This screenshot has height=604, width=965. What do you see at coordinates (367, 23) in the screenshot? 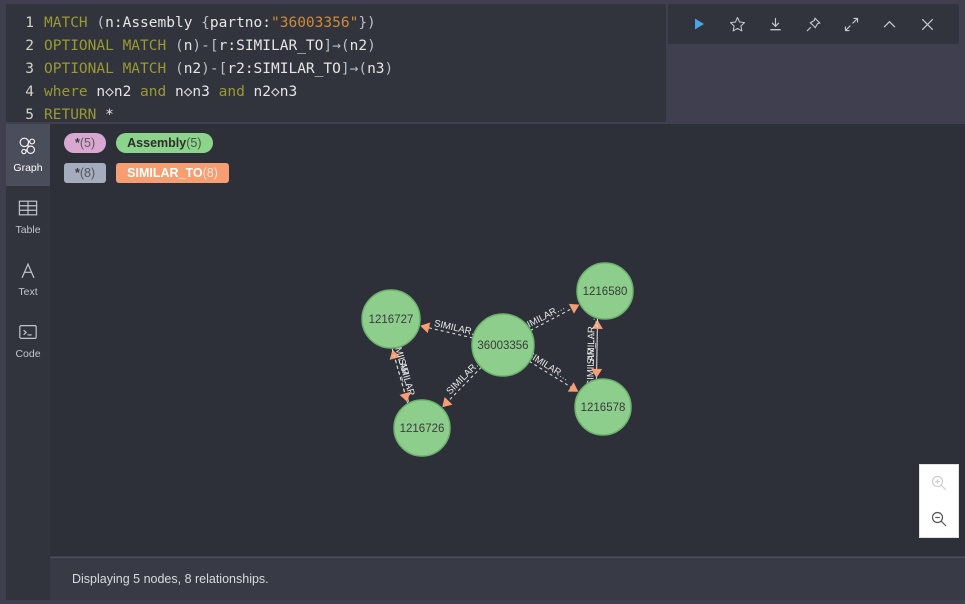
I see `code-token: })` at bounding box center [367, 23].